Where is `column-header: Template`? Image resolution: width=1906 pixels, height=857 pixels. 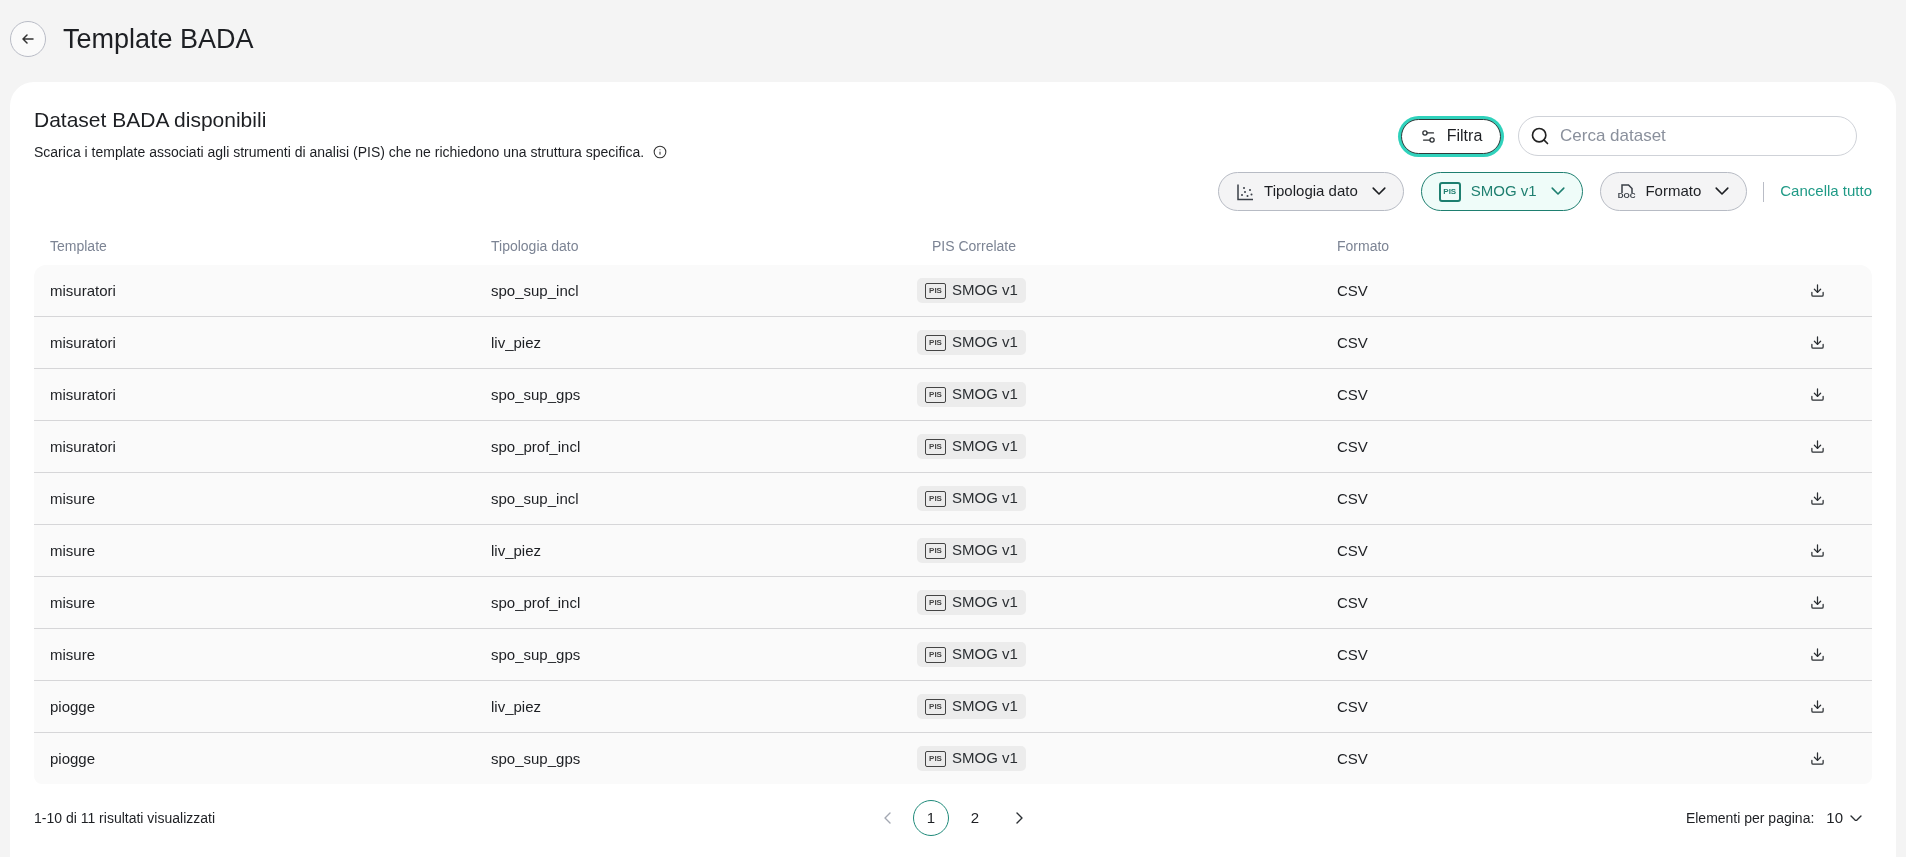
column-header: Template is located at coordinates (78, 246).